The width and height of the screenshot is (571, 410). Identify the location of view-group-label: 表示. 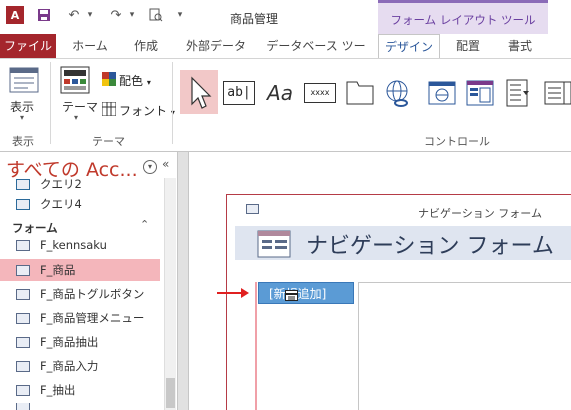
(23, 141).